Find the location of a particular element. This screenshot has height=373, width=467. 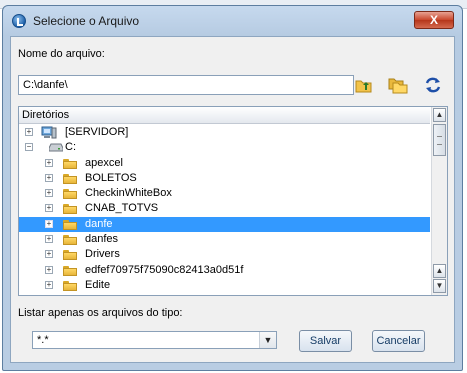

scroll-up-button: ▲ is located at coordinates (439, 115).